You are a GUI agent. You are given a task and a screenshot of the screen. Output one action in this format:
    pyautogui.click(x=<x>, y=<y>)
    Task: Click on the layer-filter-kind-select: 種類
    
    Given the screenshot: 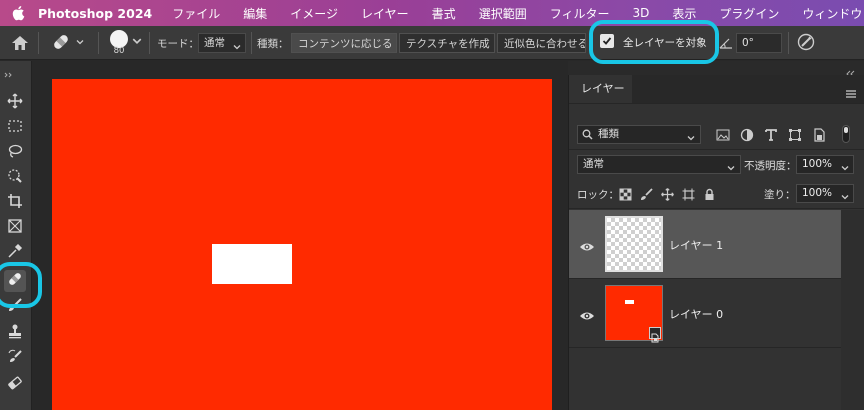 What is the action you would take?
    pyautogui.click(x=639, y=134)
    